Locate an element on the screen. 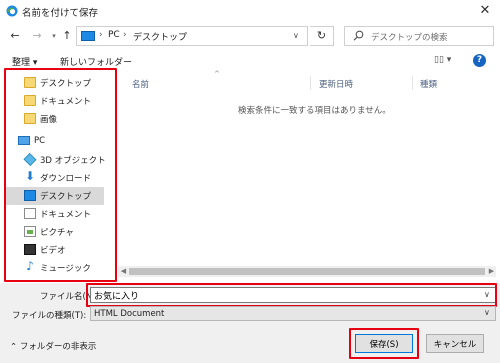 This screenshot has height=363, width=500. save-button: 保存(S) is located at coordinates (384, 343).